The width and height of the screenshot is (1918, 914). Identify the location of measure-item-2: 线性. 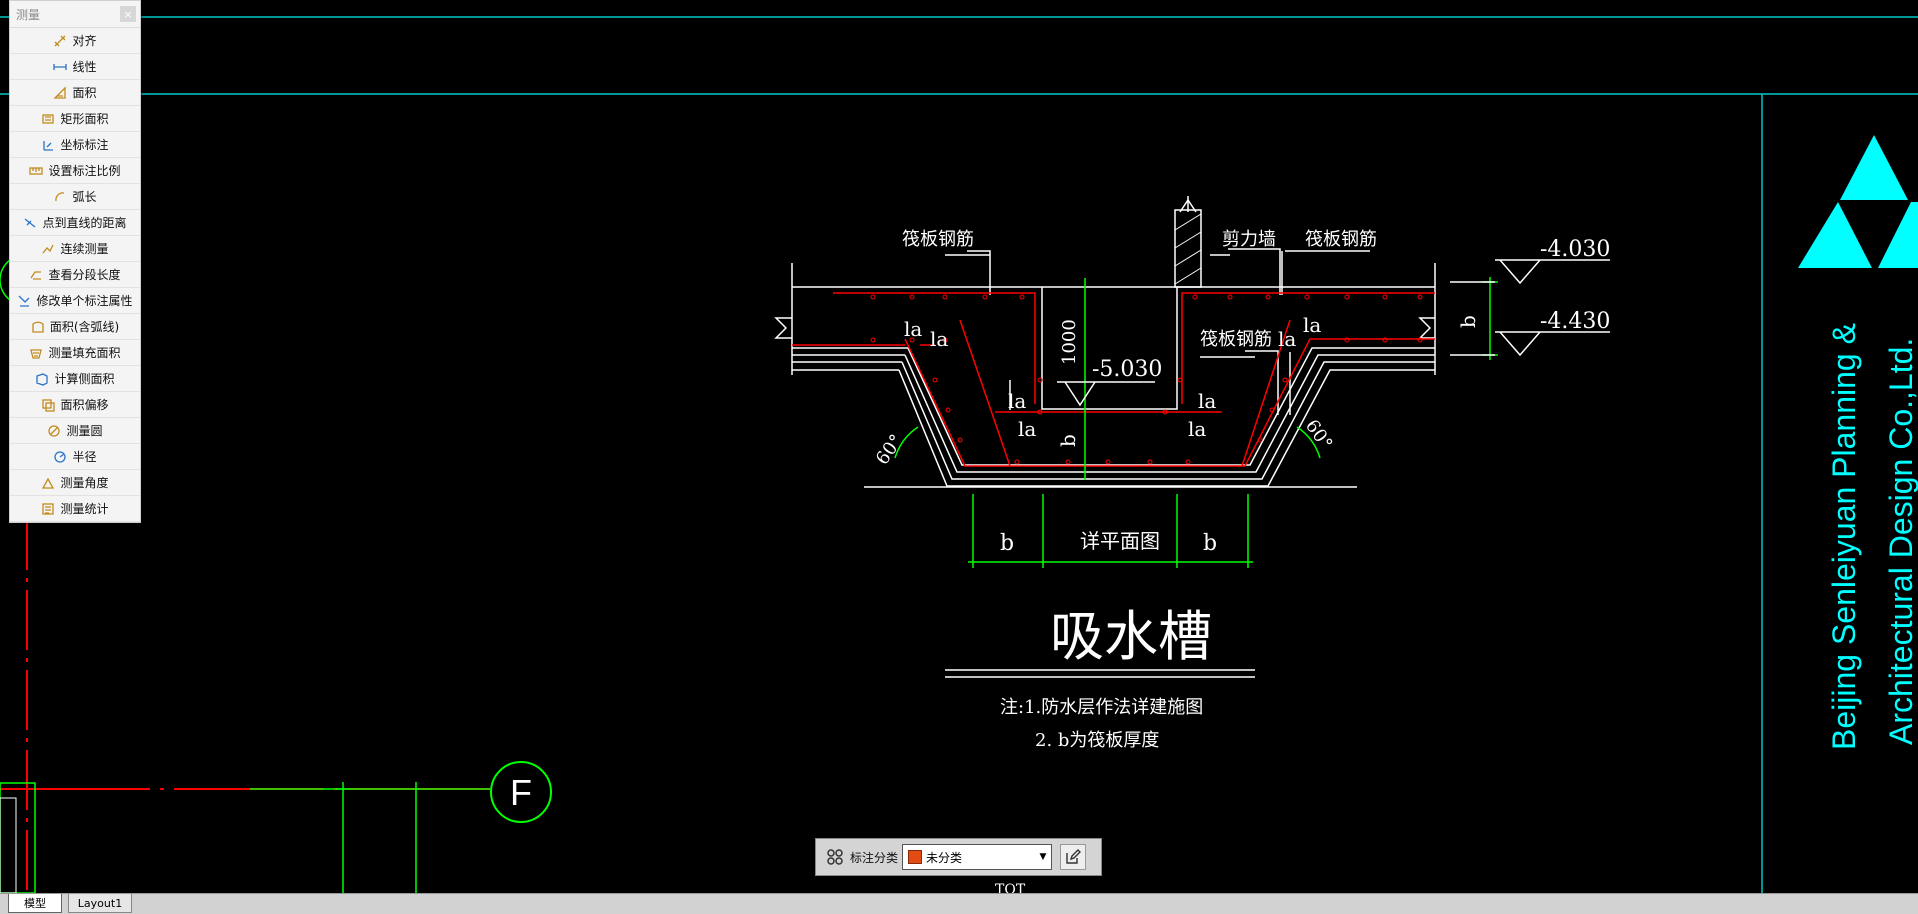
(75, 67).